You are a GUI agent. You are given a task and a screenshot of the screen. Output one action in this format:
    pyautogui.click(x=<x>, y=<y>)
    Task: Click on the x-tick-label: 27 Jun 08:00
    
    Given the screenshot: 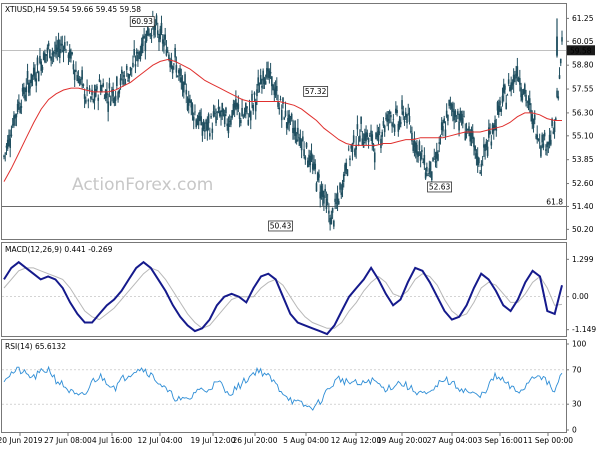 What is the action you would take?
    pyautogui.click(x=68, y=440)
    